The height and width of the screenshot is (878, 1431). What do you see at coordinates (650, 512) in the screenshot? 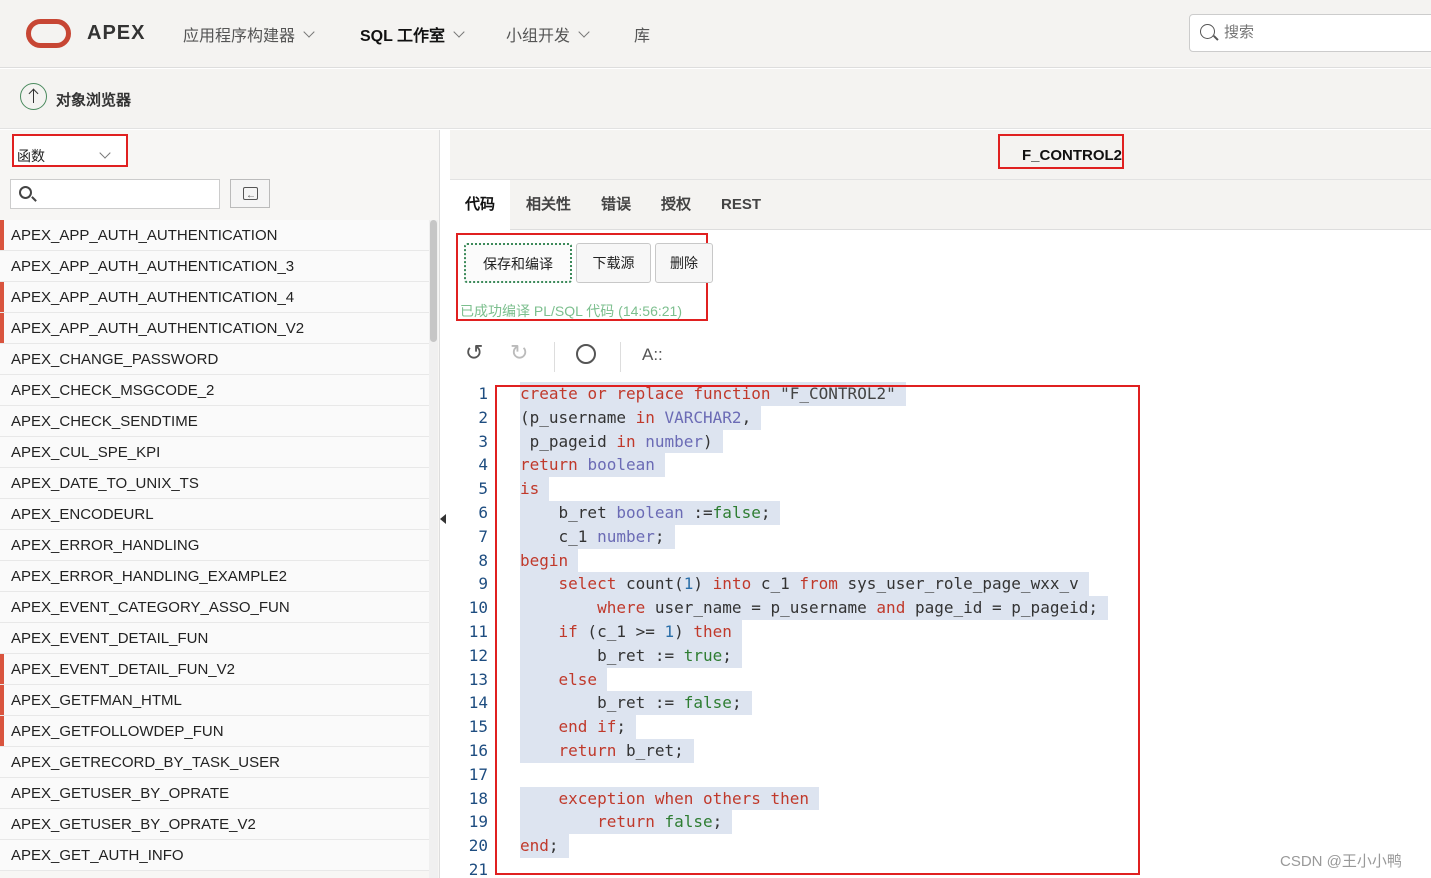
I see `code-text: b_ret boolean :=false;` at bounding box center [650, 512].